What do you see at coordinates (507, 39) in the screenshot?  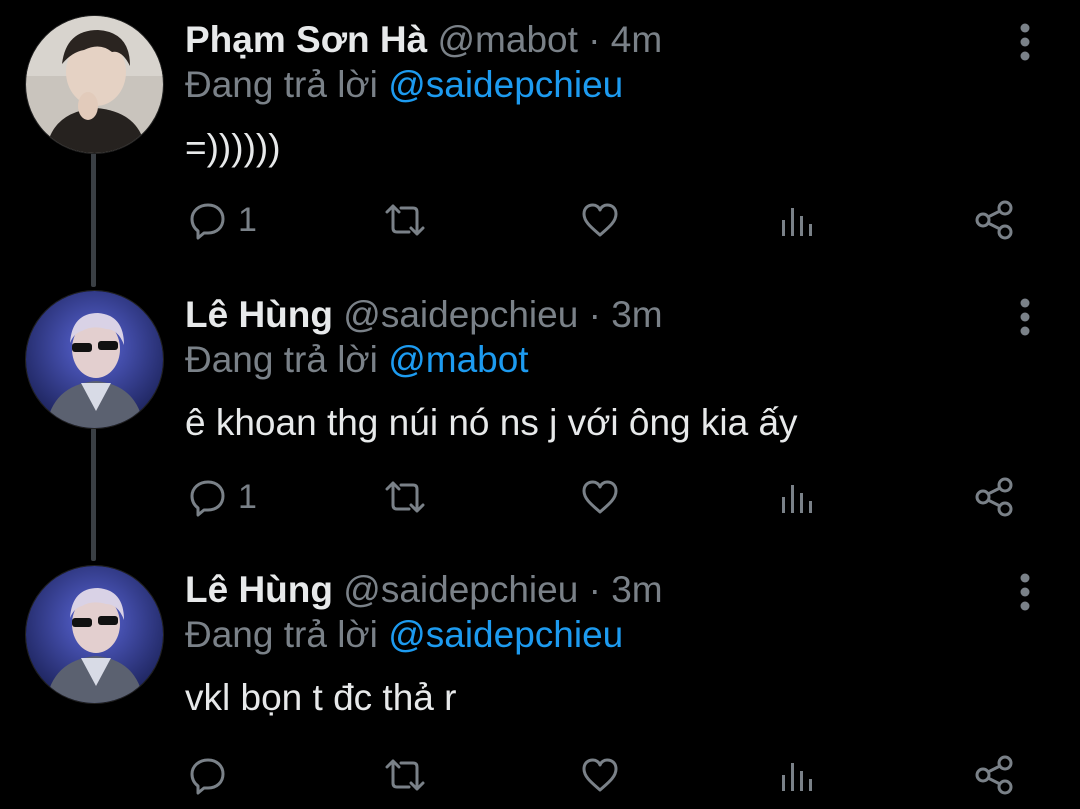 I see `user-handle: @mabot` at bounding box center [507, 39].